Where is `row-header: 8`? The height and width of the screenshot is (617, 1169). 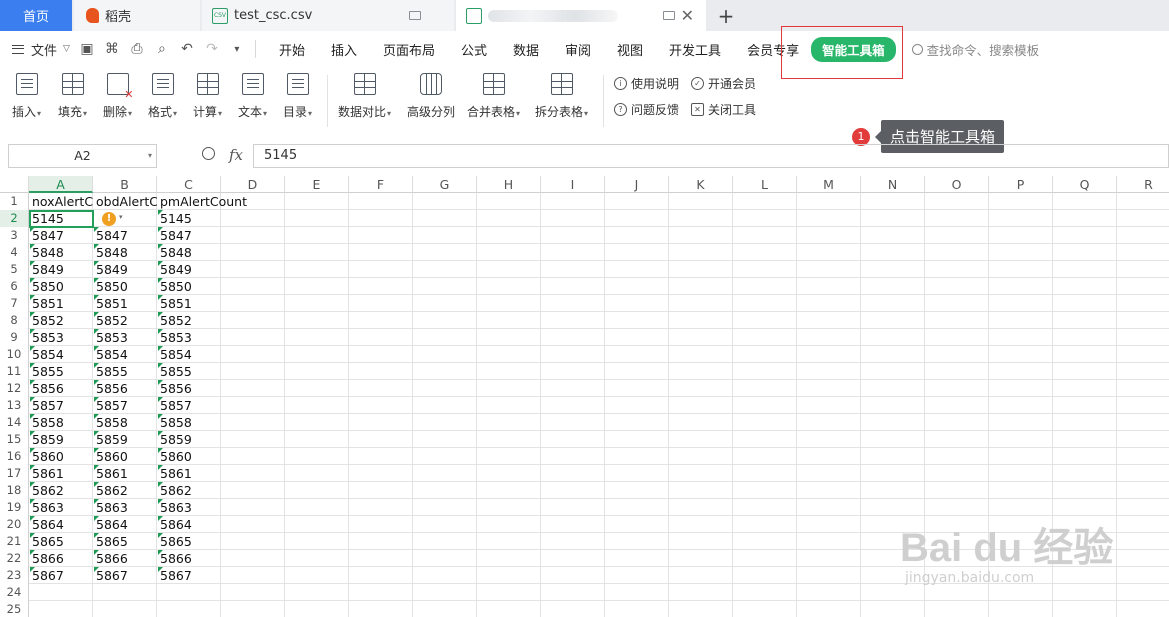 row-header: 8 is located at coordinates (14, 320).